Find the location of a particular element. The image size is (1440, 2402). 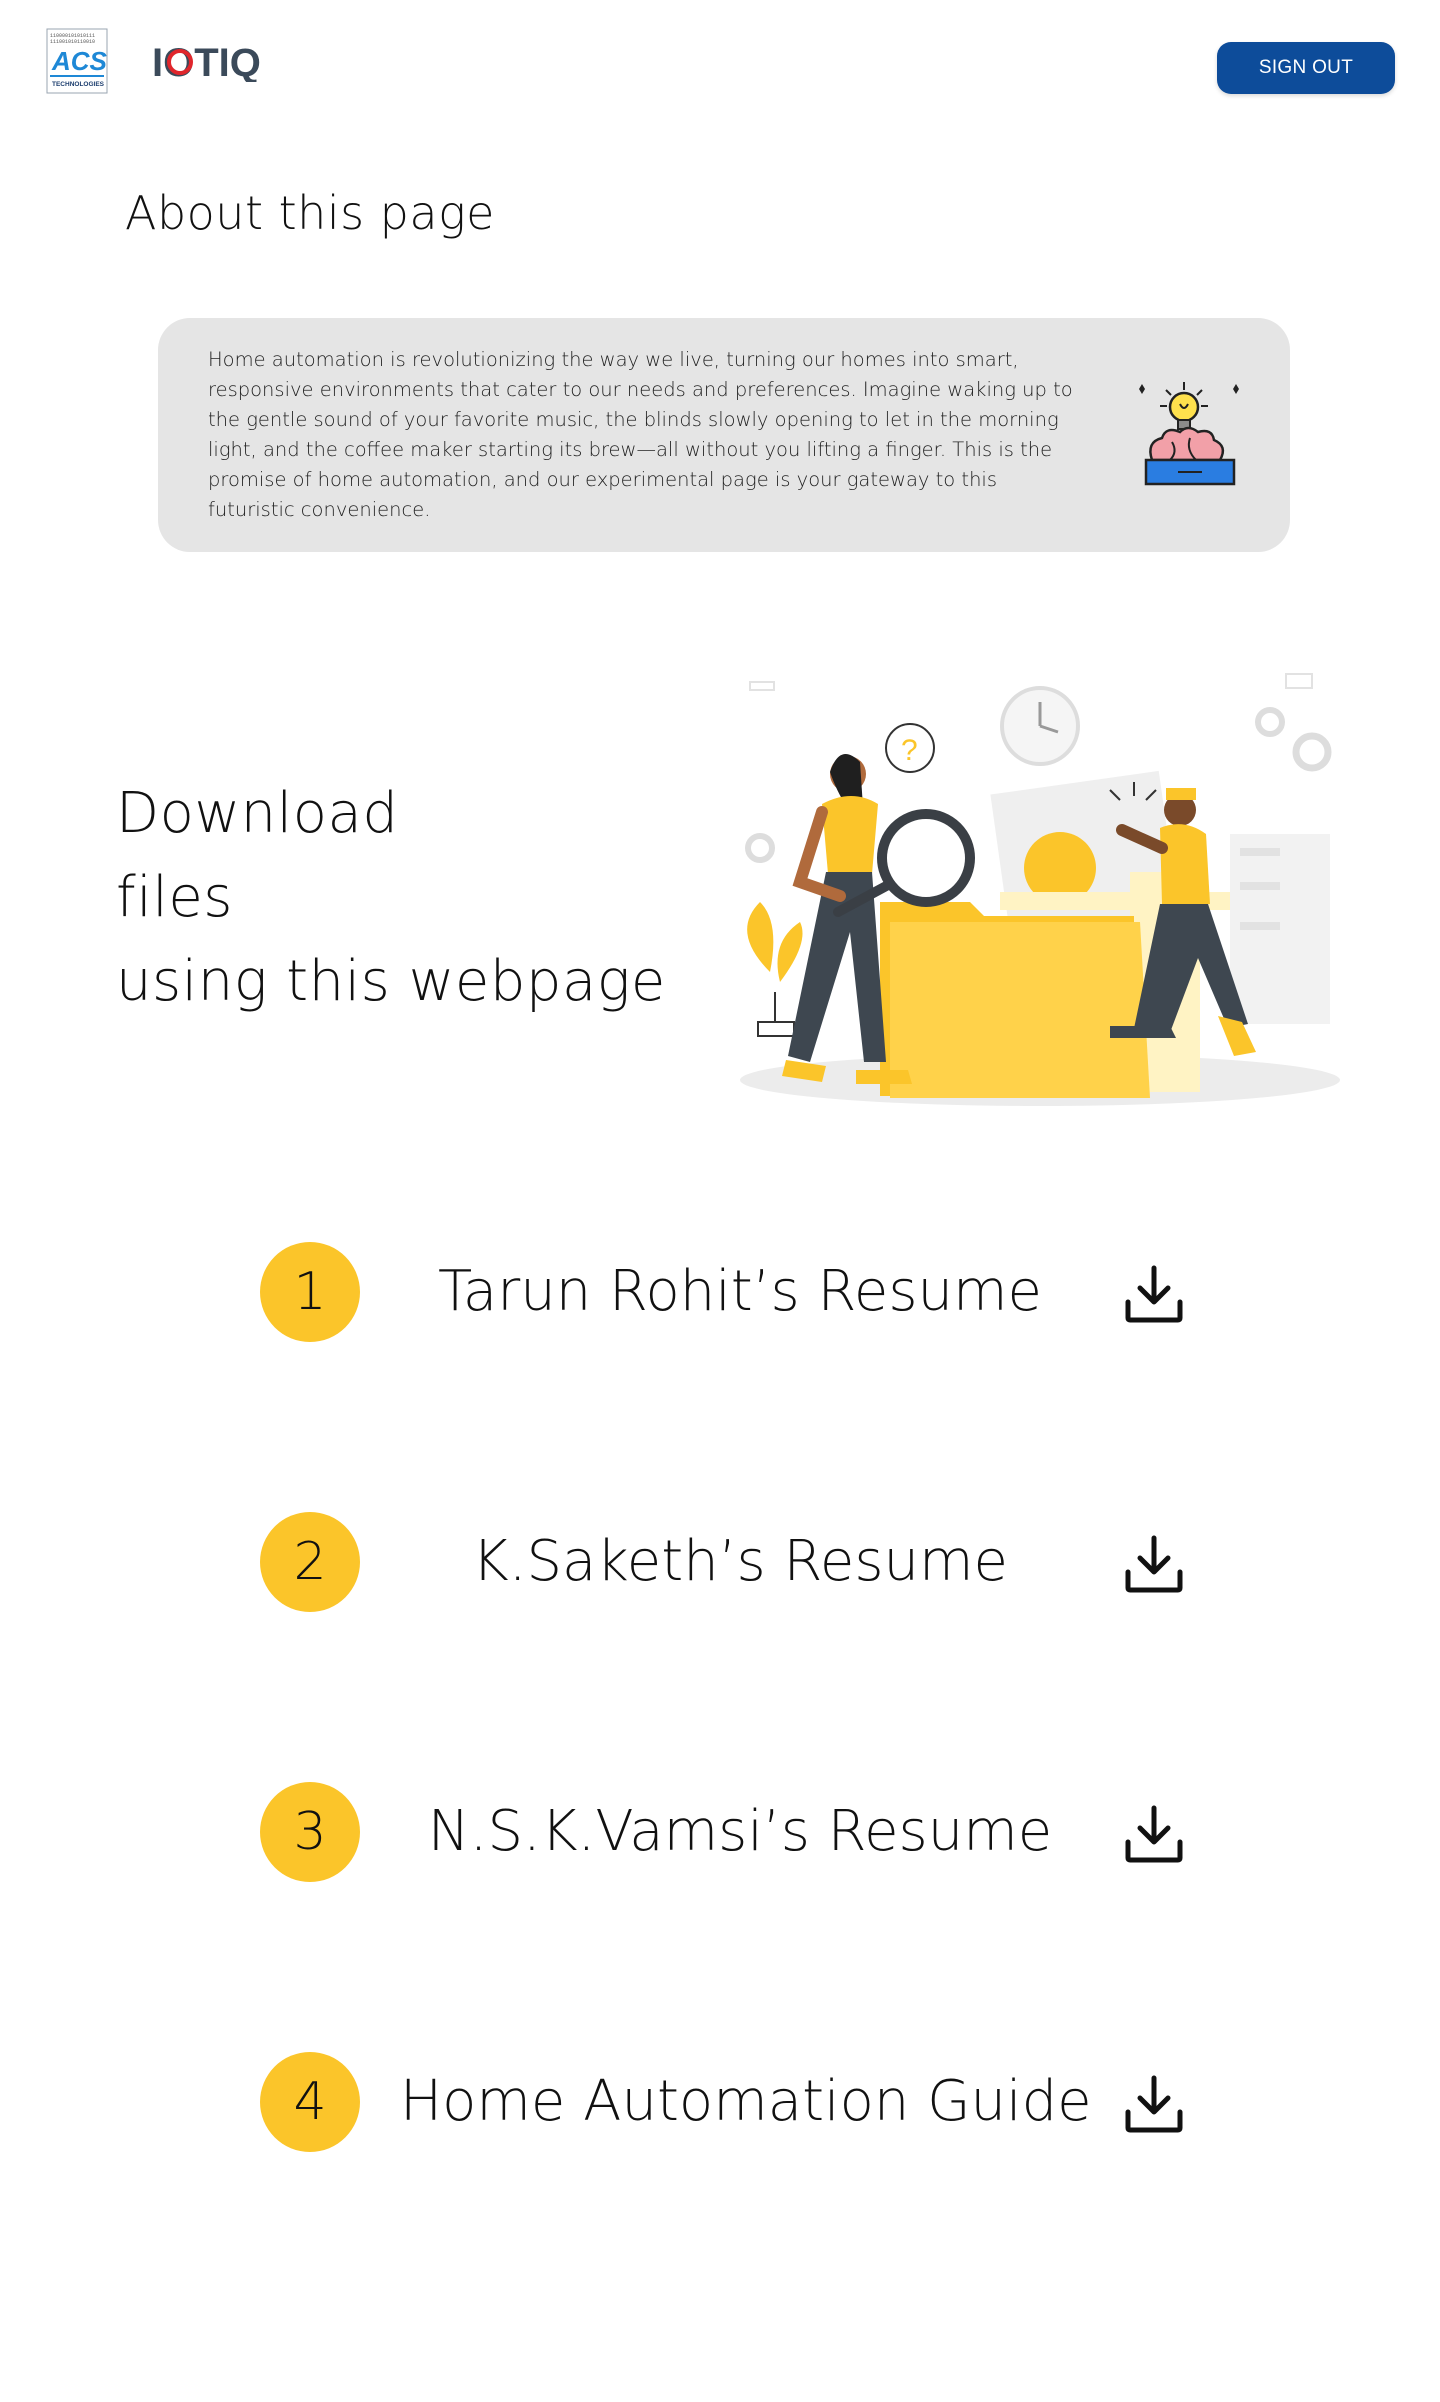

file-number-badge: 1 is located at coordinates (310, 1292).